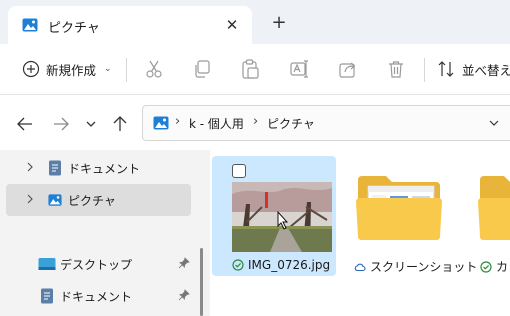  Describe the element at coordinates (71, 70) in the screenshot. I see `new-button-label: 新規作成` at that location.